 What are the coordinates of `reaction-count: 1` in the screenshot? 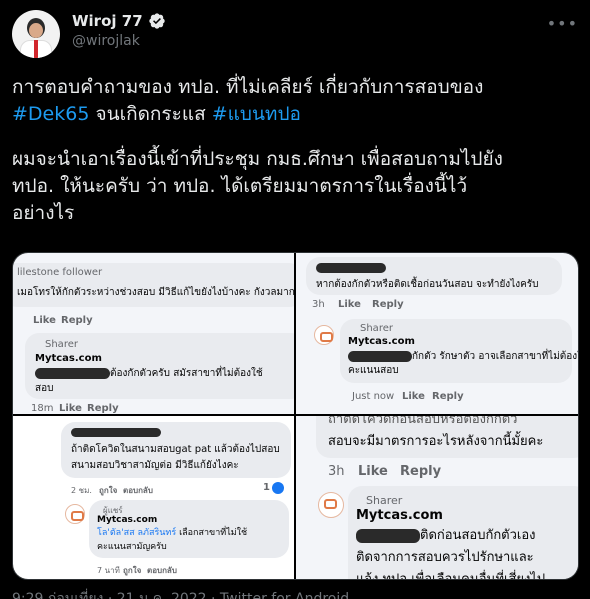 It's located at (266, 487).